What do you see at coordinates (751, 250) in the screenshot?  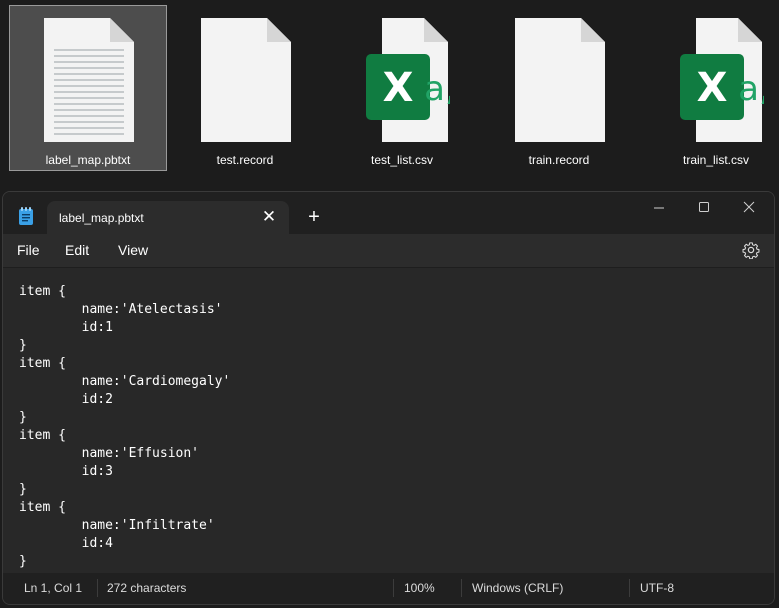 I see `settings-gear-icon` at bounding box center [751, 250].